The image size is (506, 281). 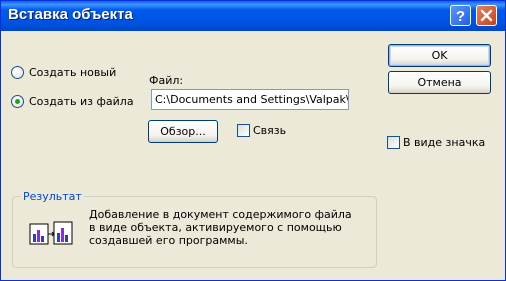 What do you see at coordinates (393, 142) in the screenshot?
I see `as-icon-checkbox-box` at bounding box center [393, 142].